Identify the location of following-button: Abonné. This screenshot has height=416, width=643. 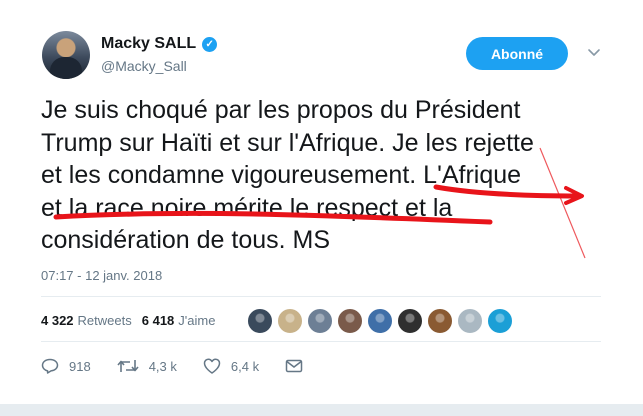
(517, 53).